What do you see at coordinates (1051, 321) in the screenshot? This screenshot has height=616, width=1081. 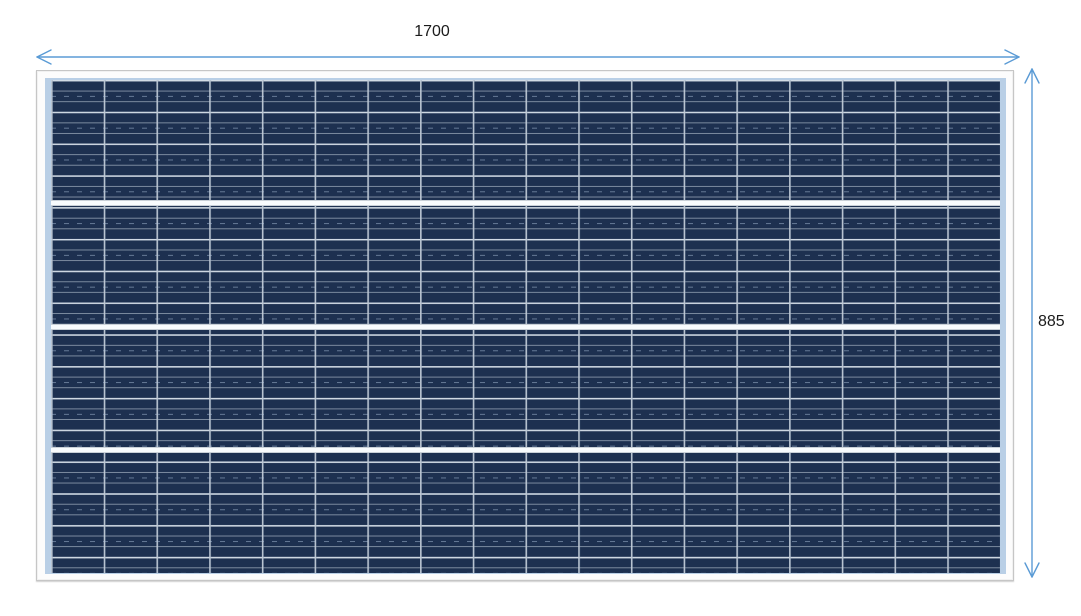 I see `dimension-height-label: 885` at bounding box center [1051, 321].